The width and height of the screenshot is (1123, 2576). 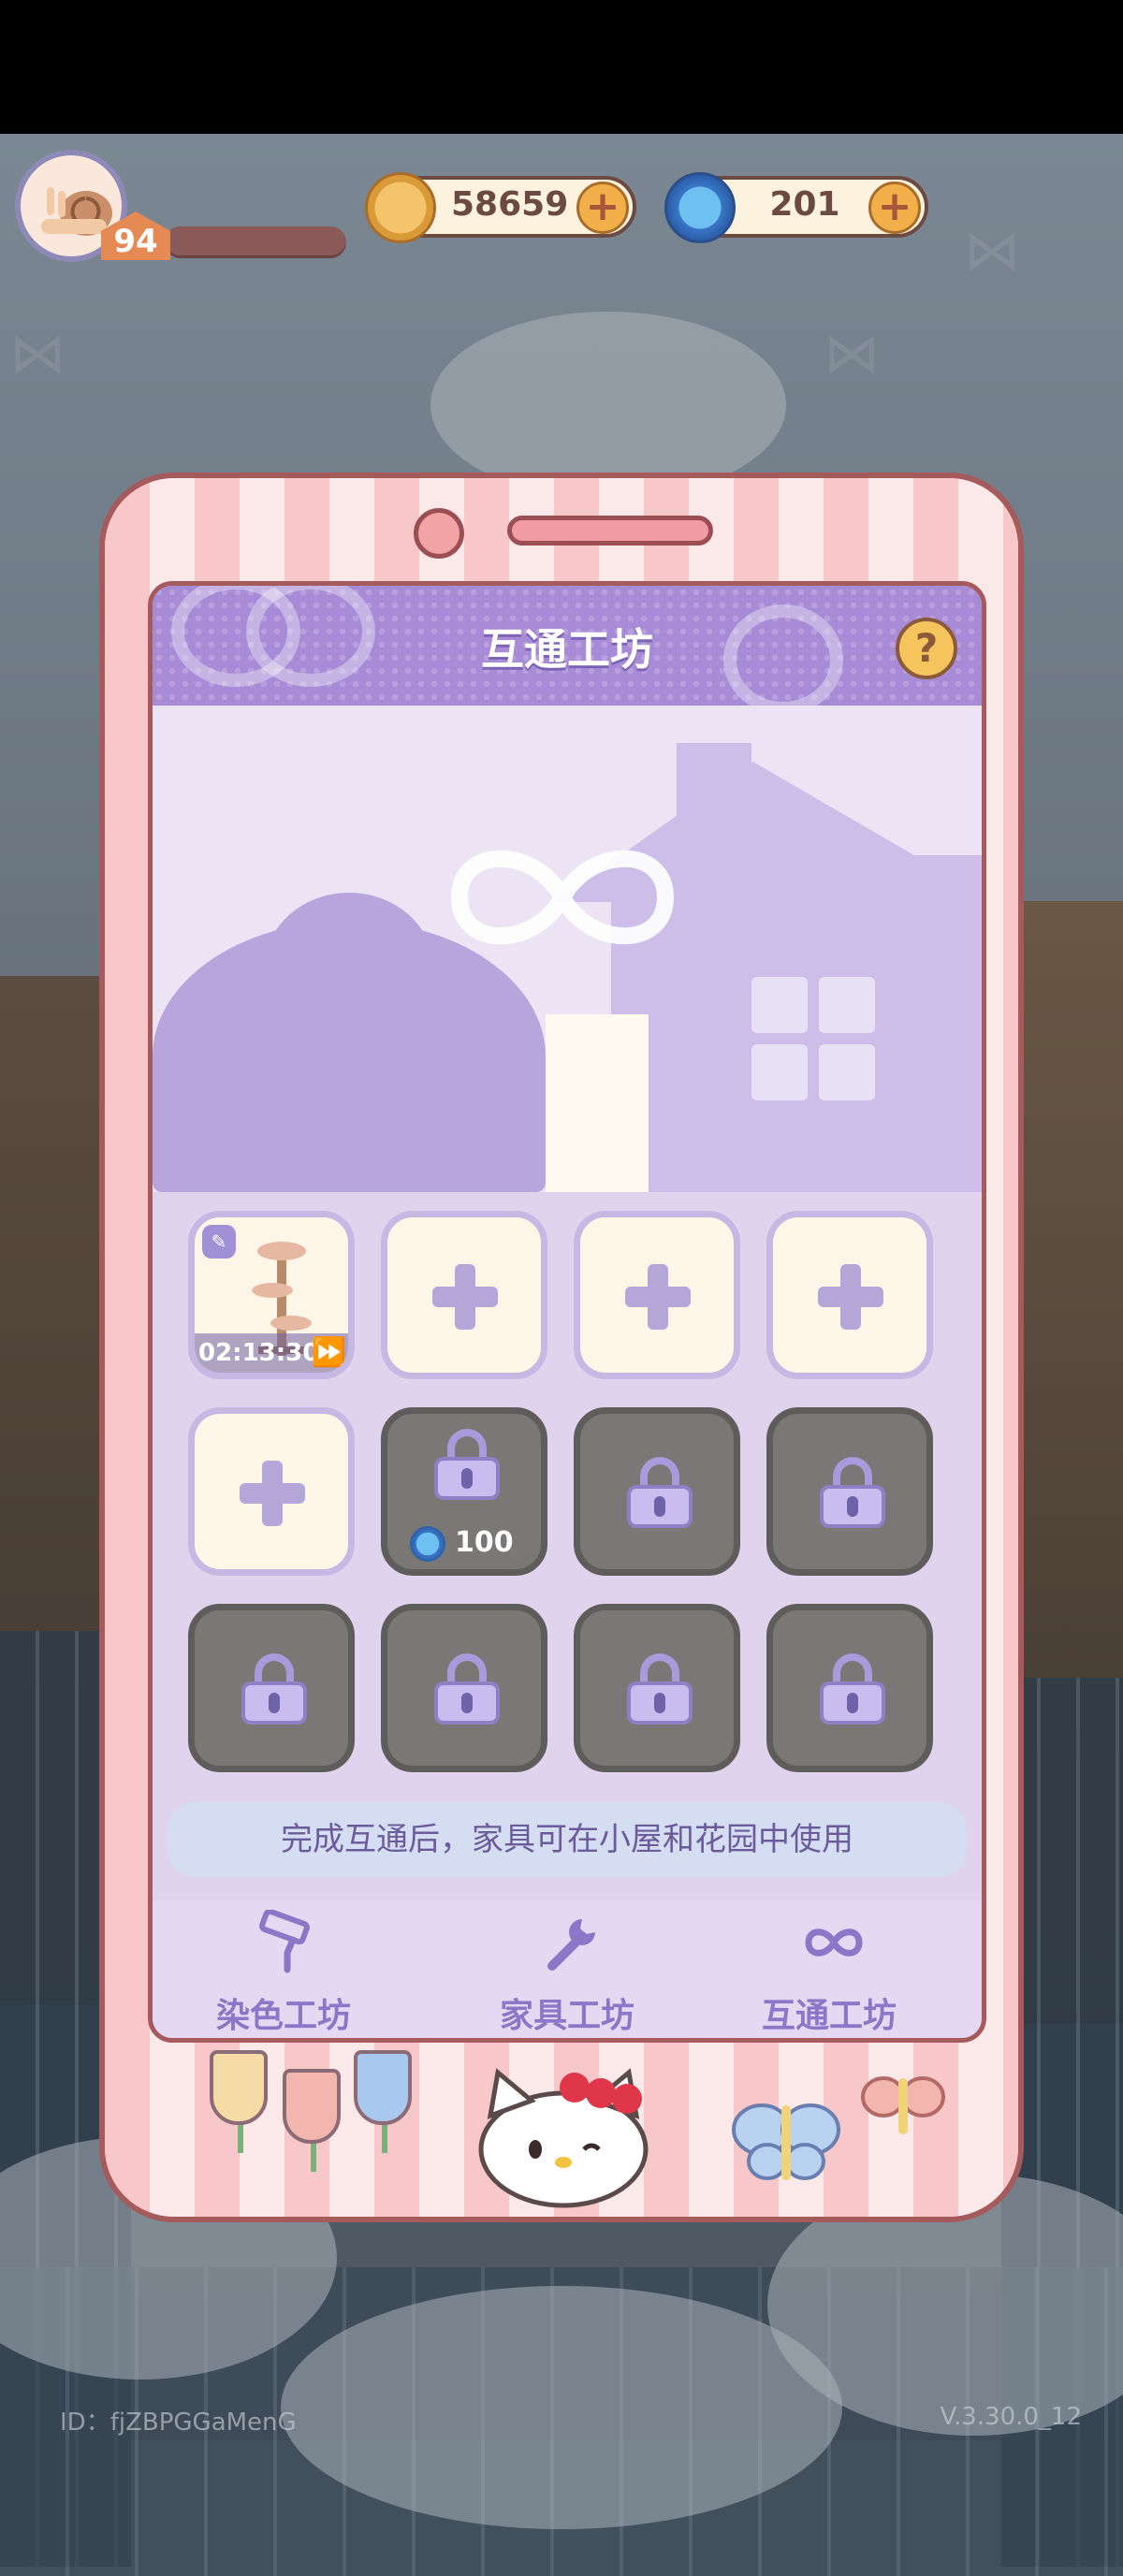 I want to click on house-door, so click(x=597, y=1103).